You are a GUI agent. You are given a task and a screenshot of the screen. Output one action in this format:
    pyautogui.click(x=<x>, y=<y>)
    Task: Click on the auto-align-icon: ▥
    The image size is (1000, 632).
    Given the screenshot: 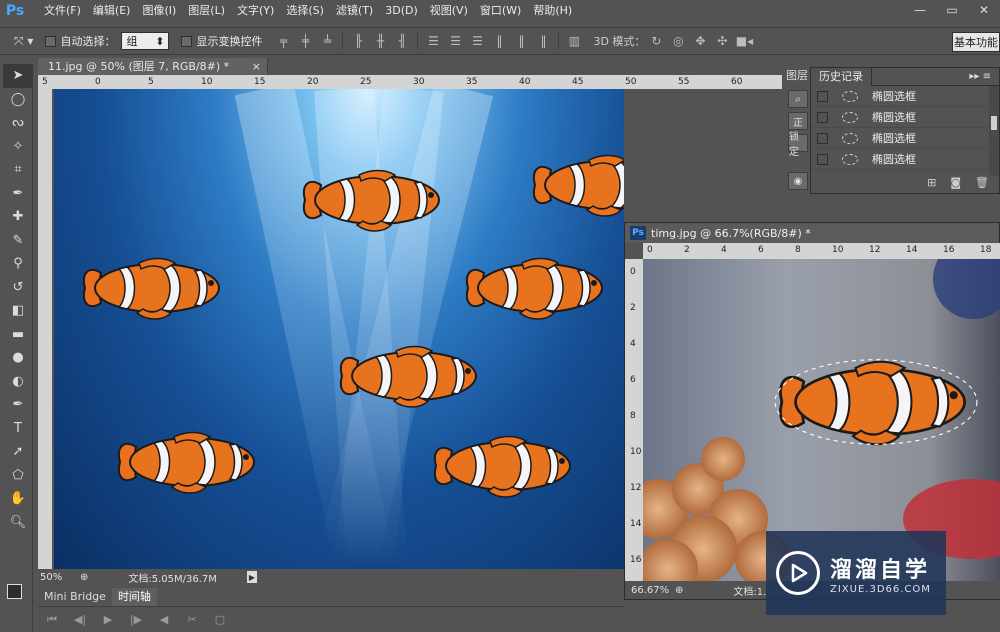 What is the action you would take?
    pyautogui.click(x=574, y=41)
    